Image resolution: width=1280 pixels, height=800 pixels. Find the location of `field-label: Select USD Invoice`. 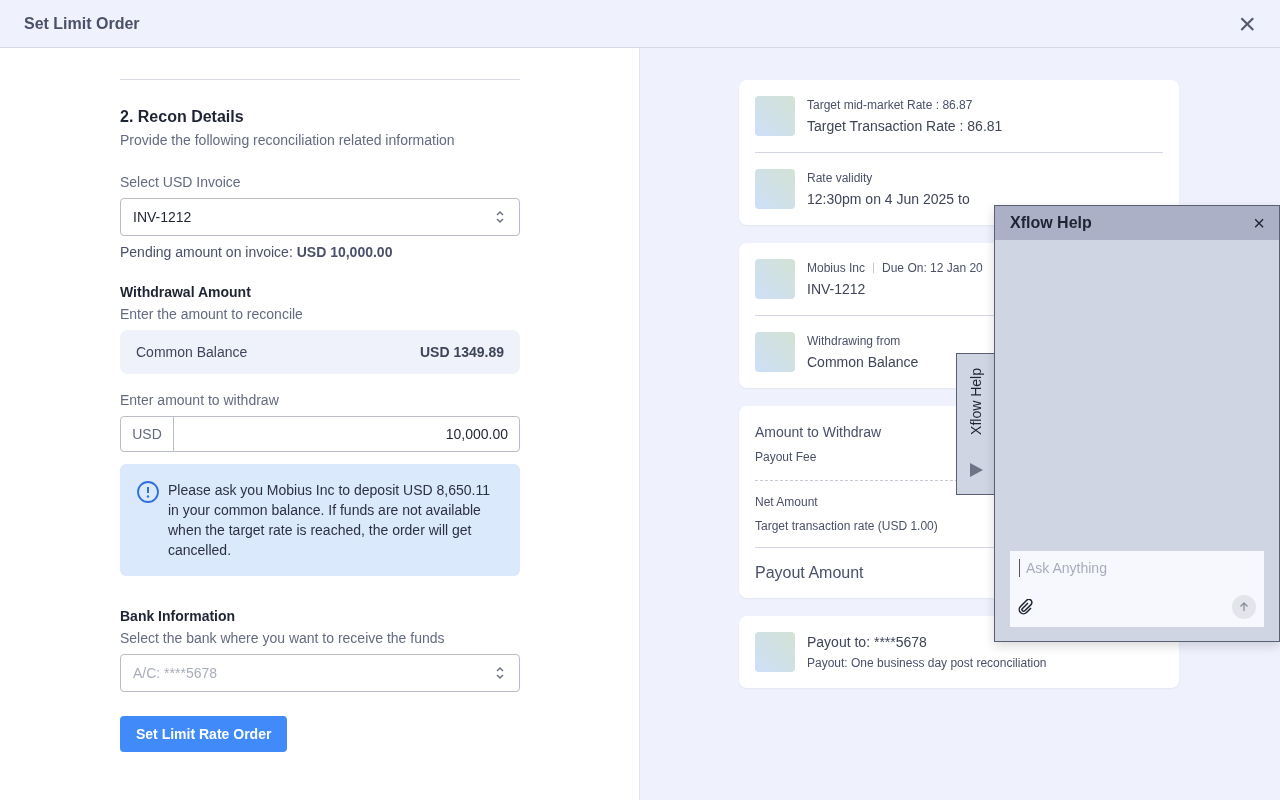

field-label: Select USD Invoice is located at coordinates (181, 182).